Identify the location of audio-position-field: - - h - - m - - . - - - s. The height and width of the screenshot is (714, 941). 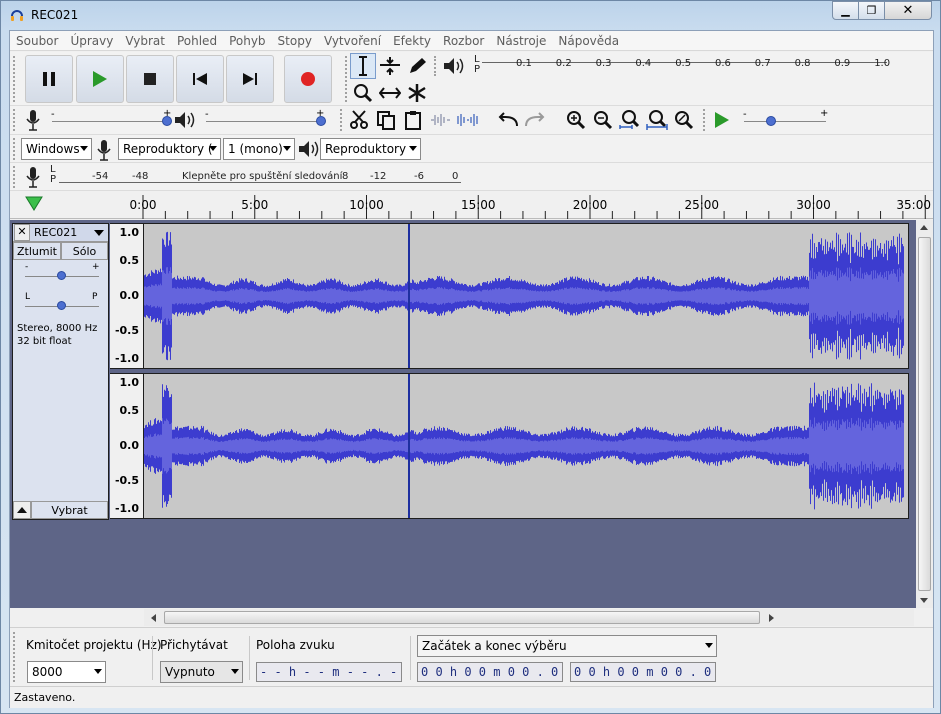
(329, 672).